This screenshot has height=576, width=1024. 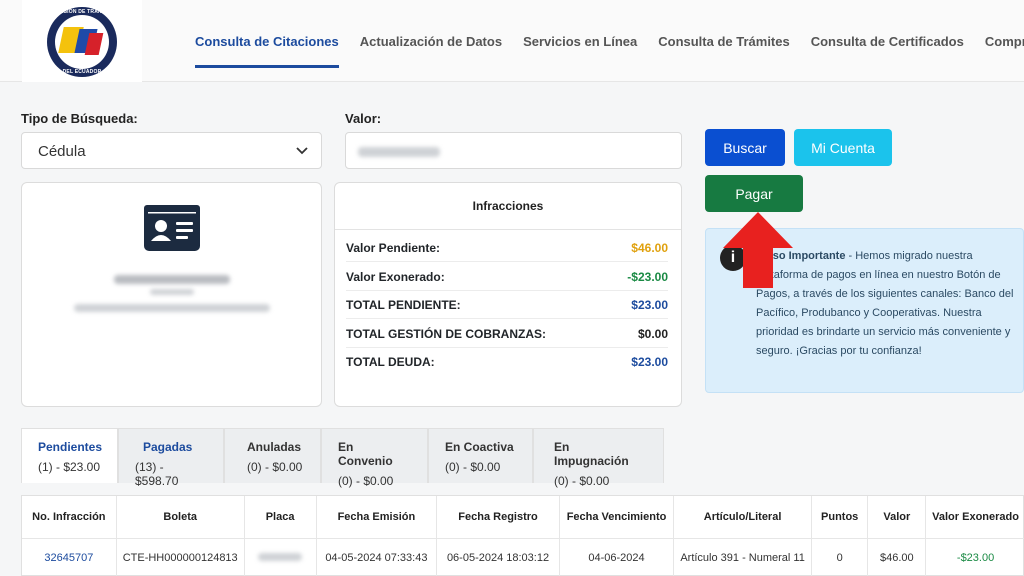 What do you see at coordinates (479, 447) in the screenshot?
I see `tab-label: En Coactiva` at bounding box center [479, 447].